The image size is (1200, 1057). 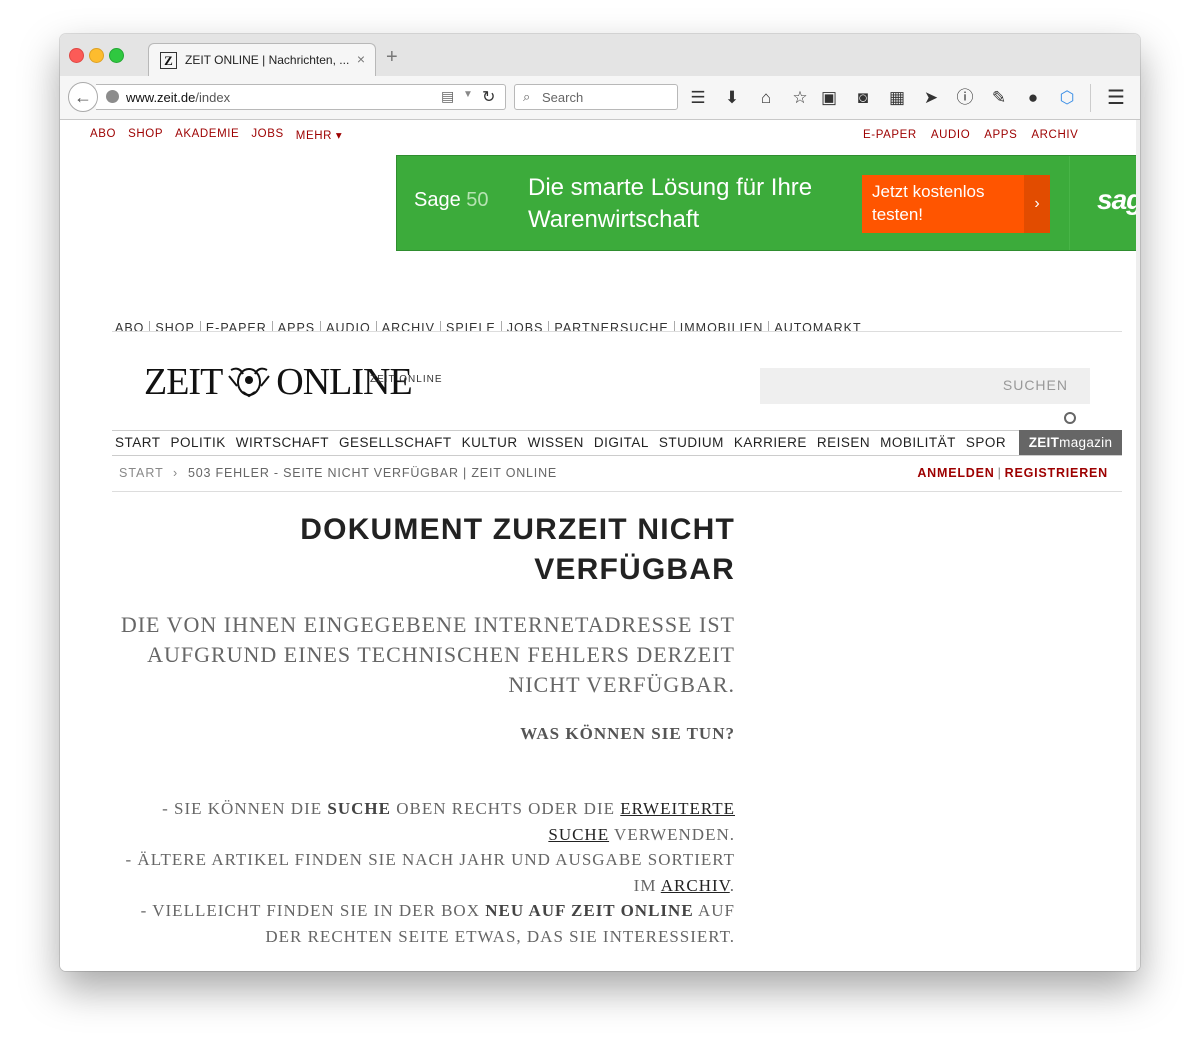 I want to click on pocket-icon: ◙, so click(x=863, y=98).